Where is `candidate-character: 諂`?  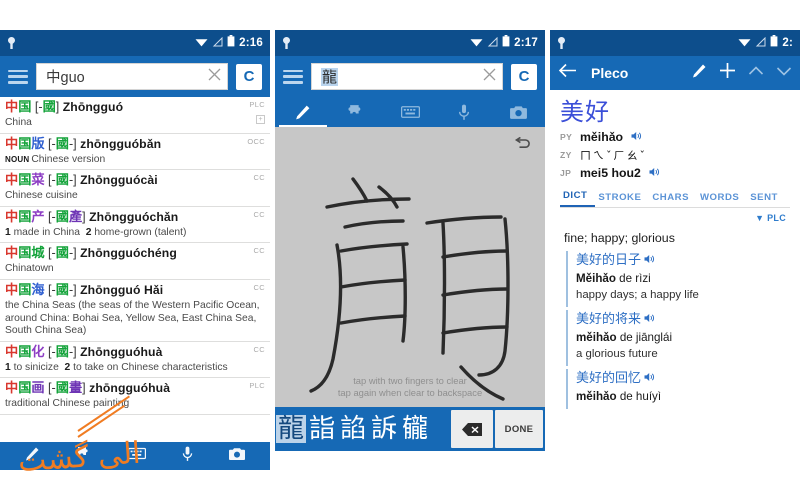 candidate-character: 諂 is located at coordinates (353, 429).